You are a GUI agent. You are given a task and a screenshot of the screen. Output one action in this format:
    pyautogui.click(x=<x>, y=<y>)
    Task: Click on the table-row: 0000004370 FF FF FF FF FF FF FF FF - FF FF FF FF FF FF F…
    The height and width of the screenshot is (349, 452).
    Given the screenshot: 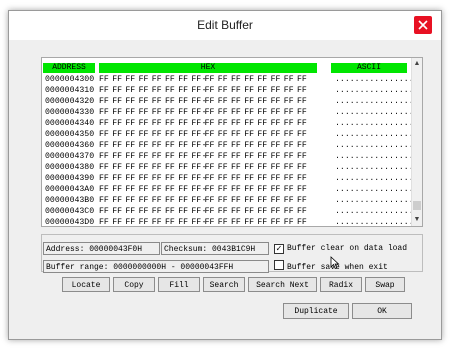 What is the action you would take?
    pyautogui.click(x=228, y=156)
    